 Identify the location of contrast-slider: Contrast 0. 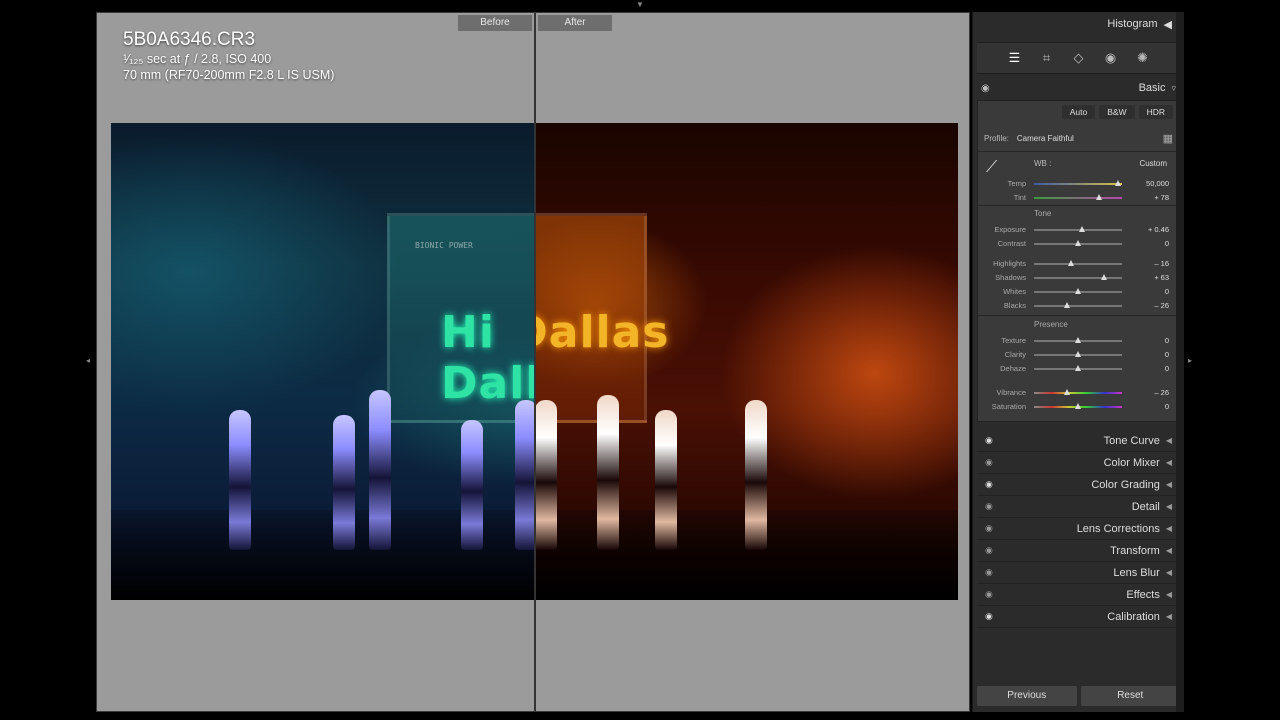
(1078, 244).